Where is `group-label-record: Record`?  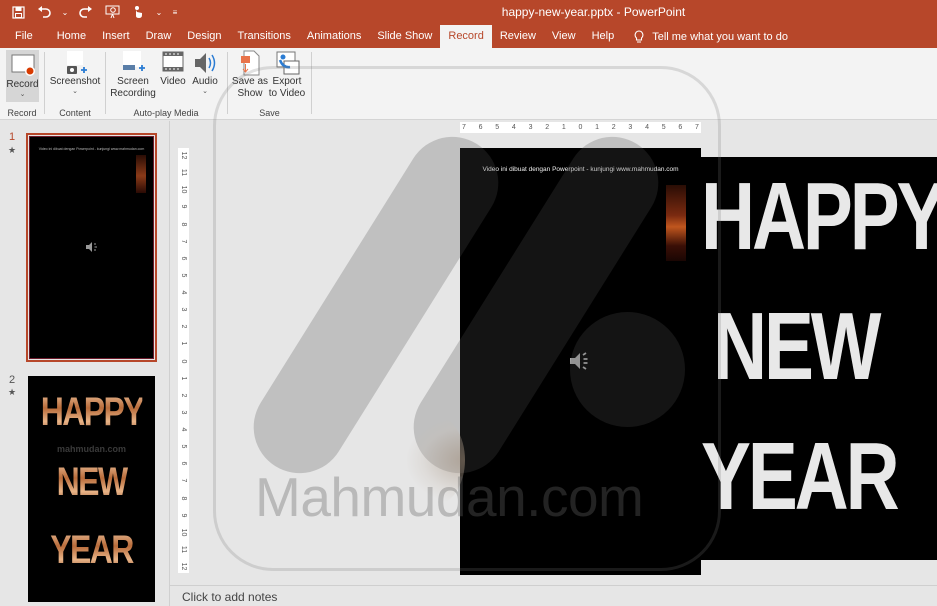
group-label-record: Record is located at coordinates (22, 113).